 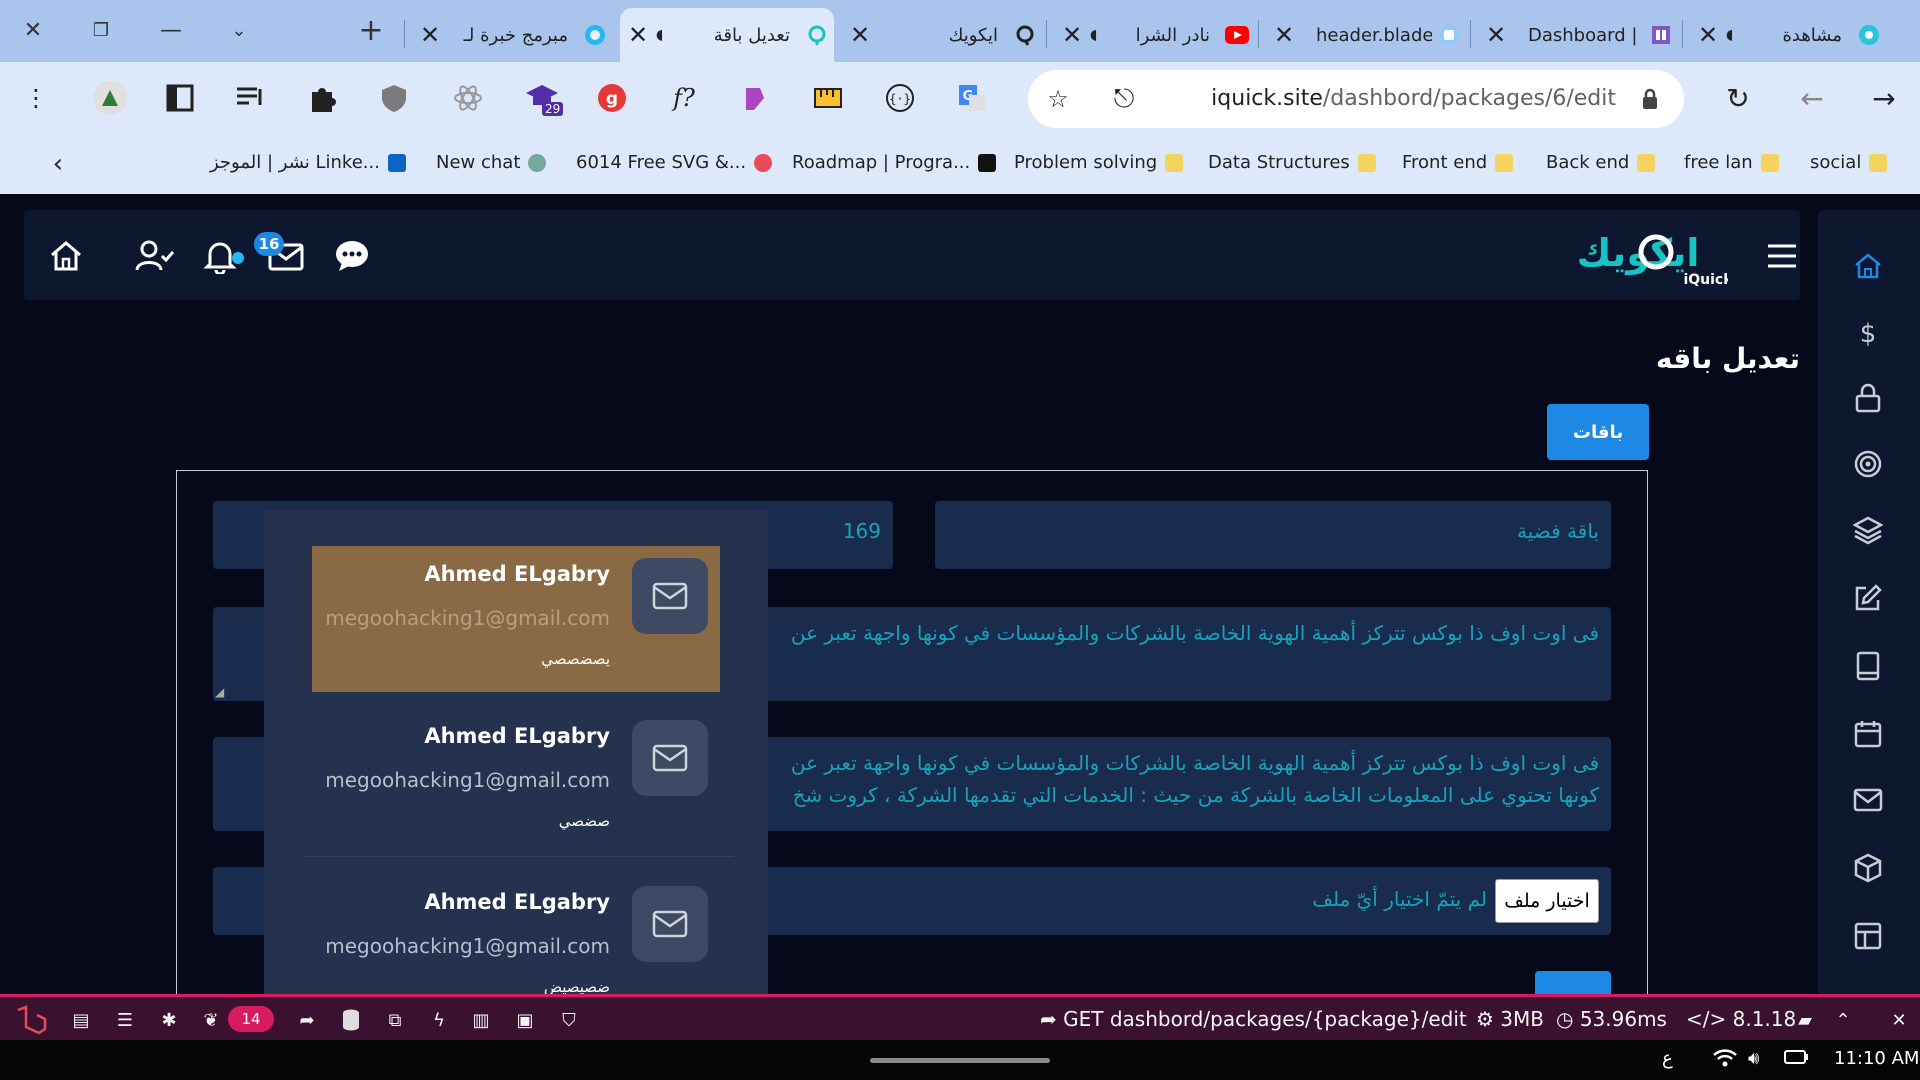 I want to click on keyboard-language: ع, so click(x=1667, y=1058).